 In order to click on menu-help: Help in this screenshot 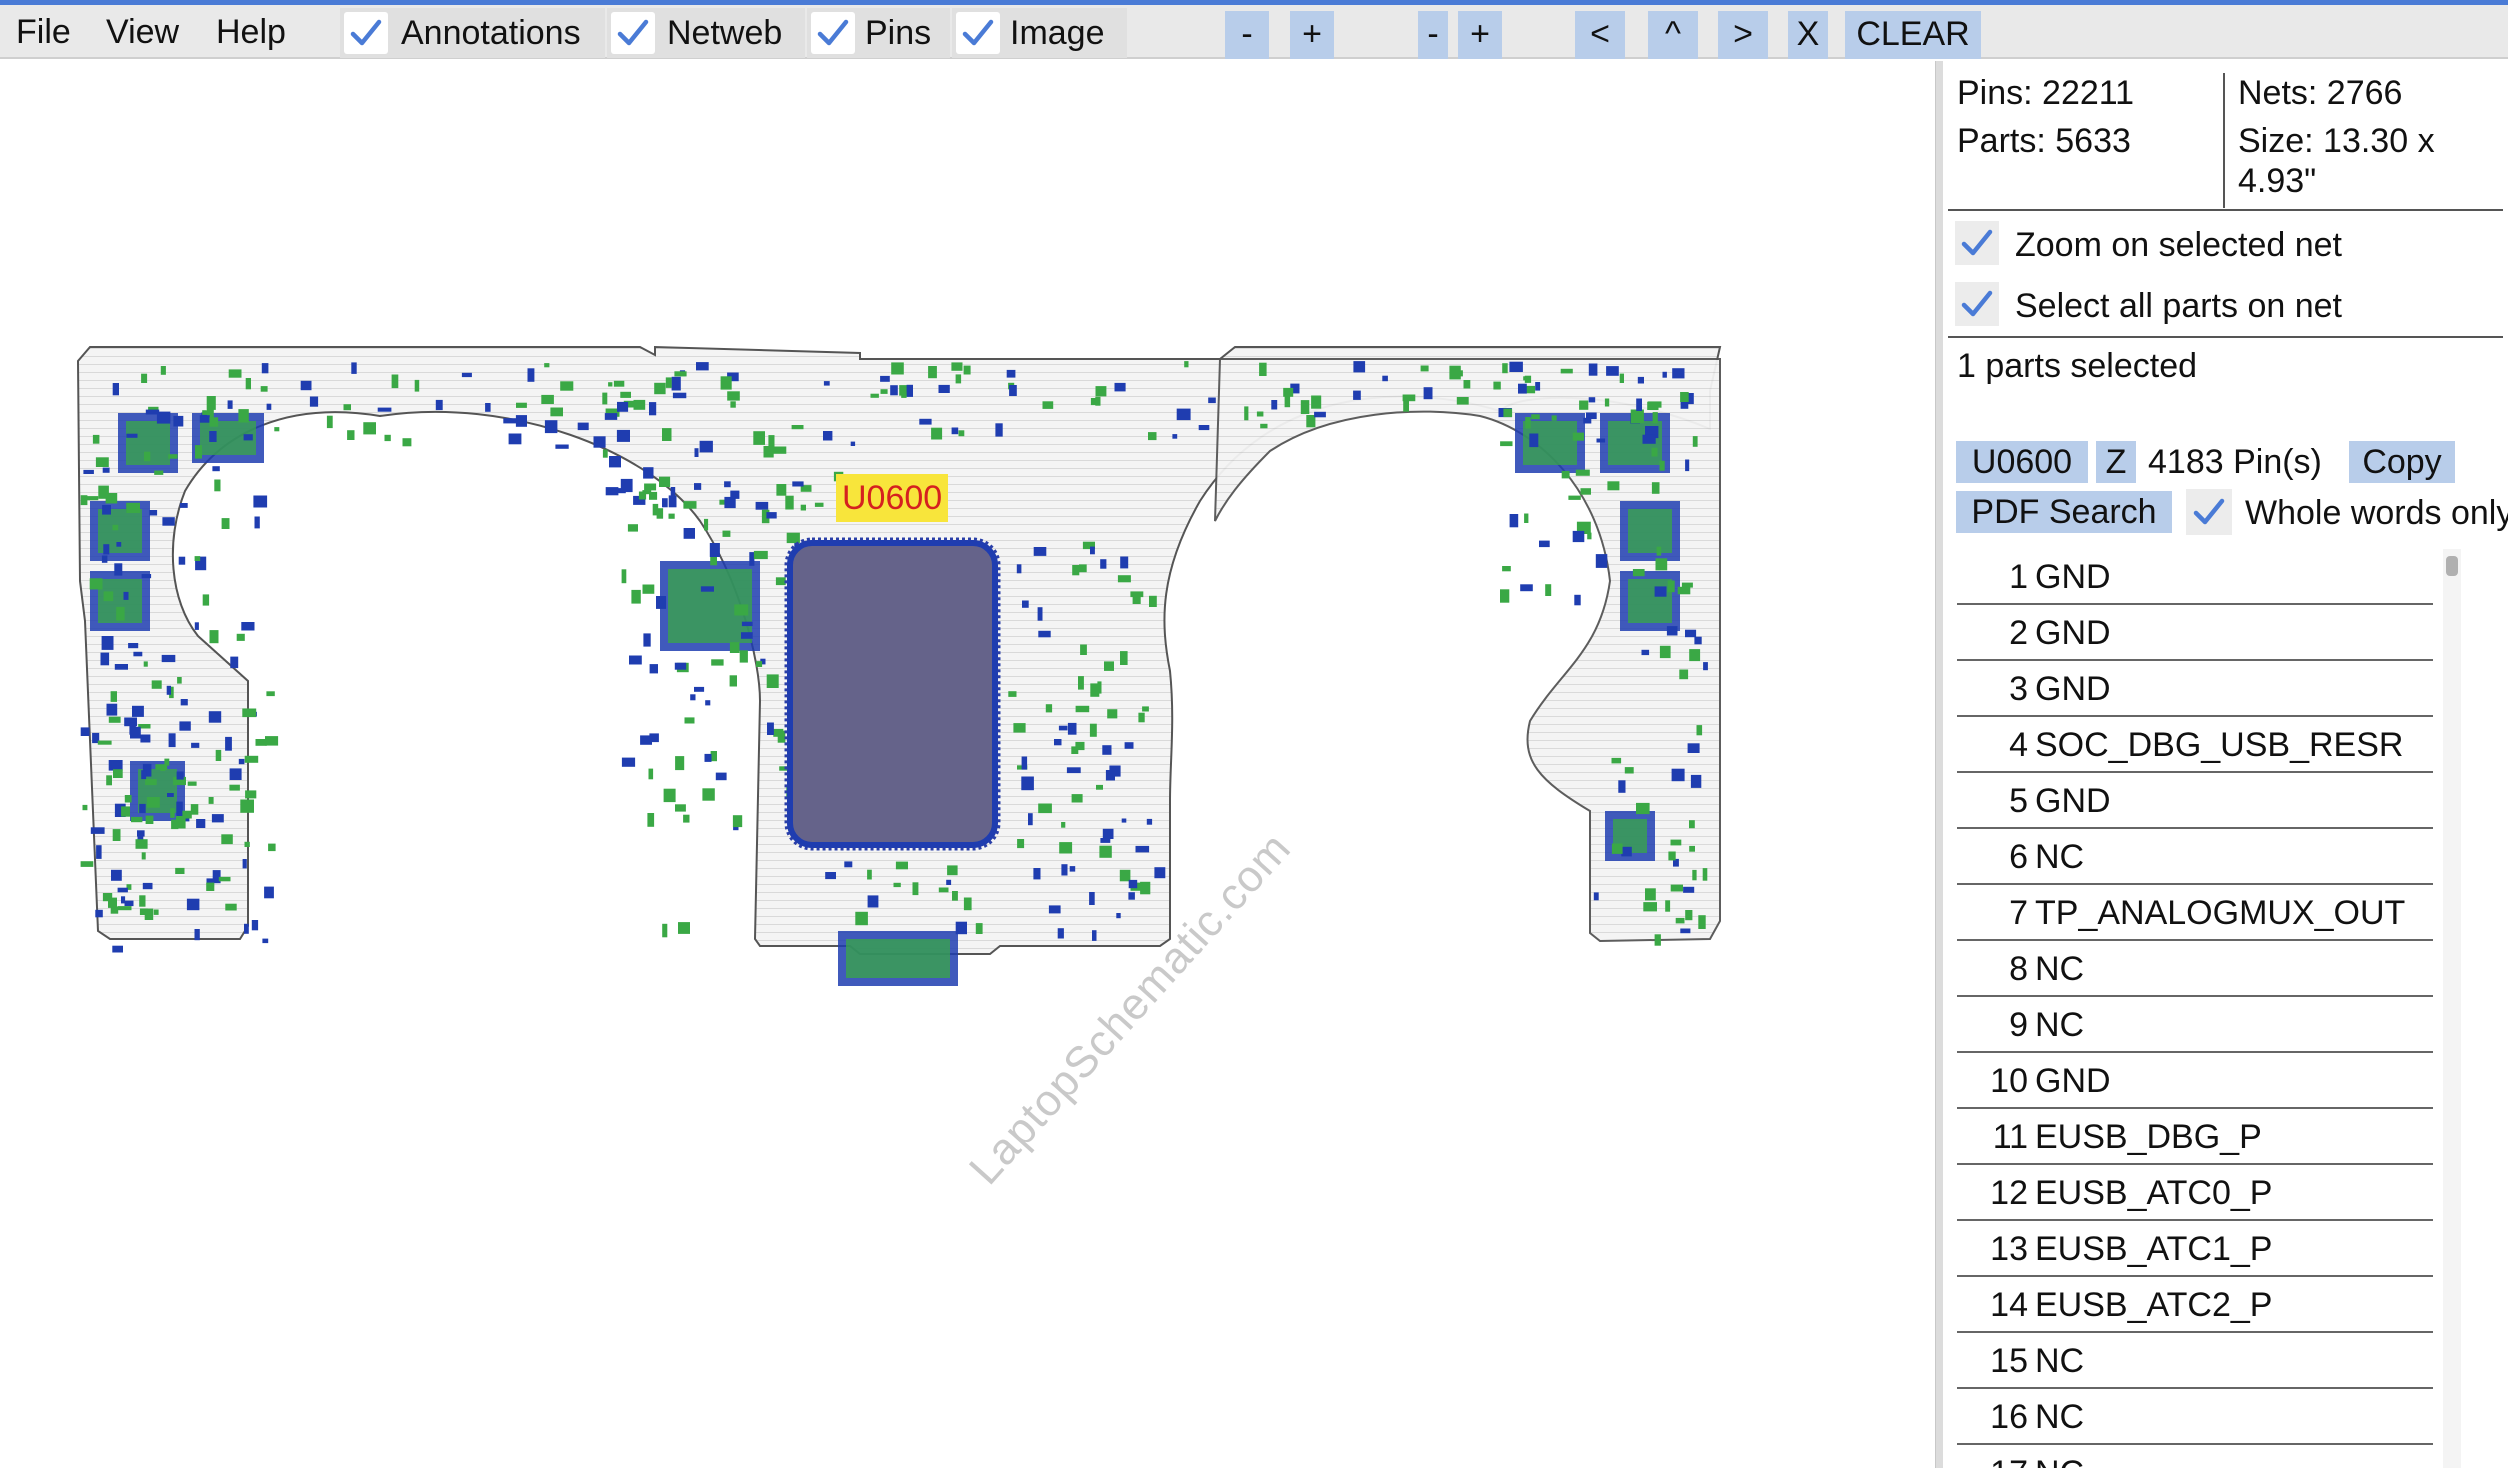, I will do `click(251, 32)`.